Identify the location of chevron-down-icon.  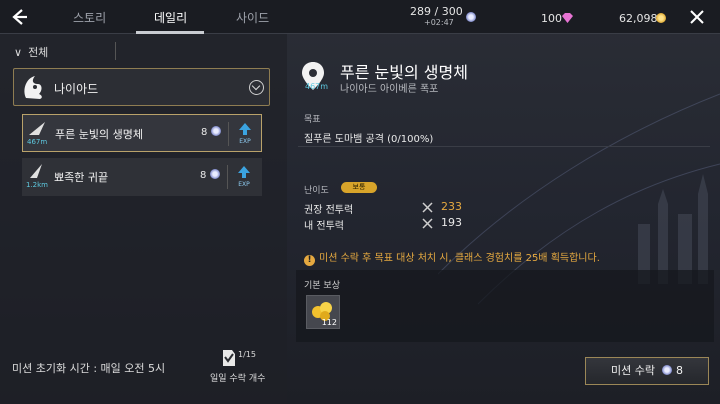
(256, 87).